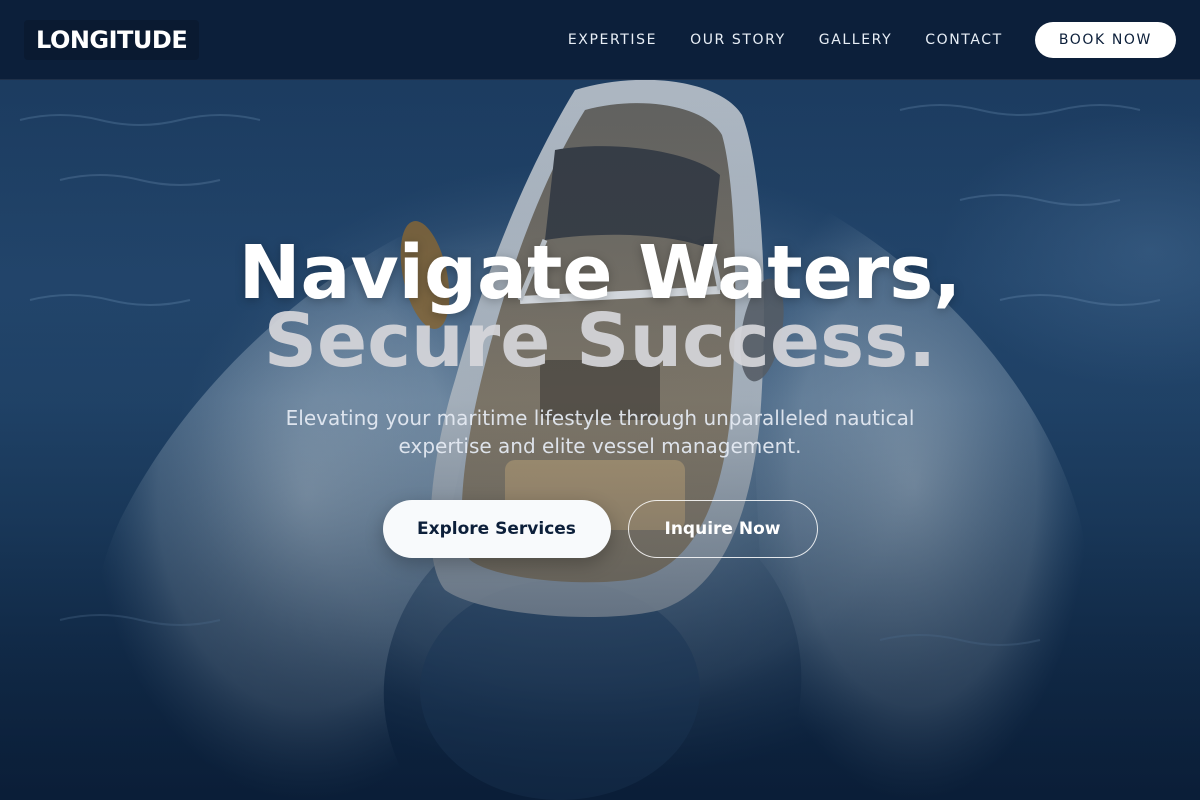  What do you see at coordinates (738, 40) in the screenshot?
I see `nav-link-our-story: OUR STORY` at bounding box center [738, 40].